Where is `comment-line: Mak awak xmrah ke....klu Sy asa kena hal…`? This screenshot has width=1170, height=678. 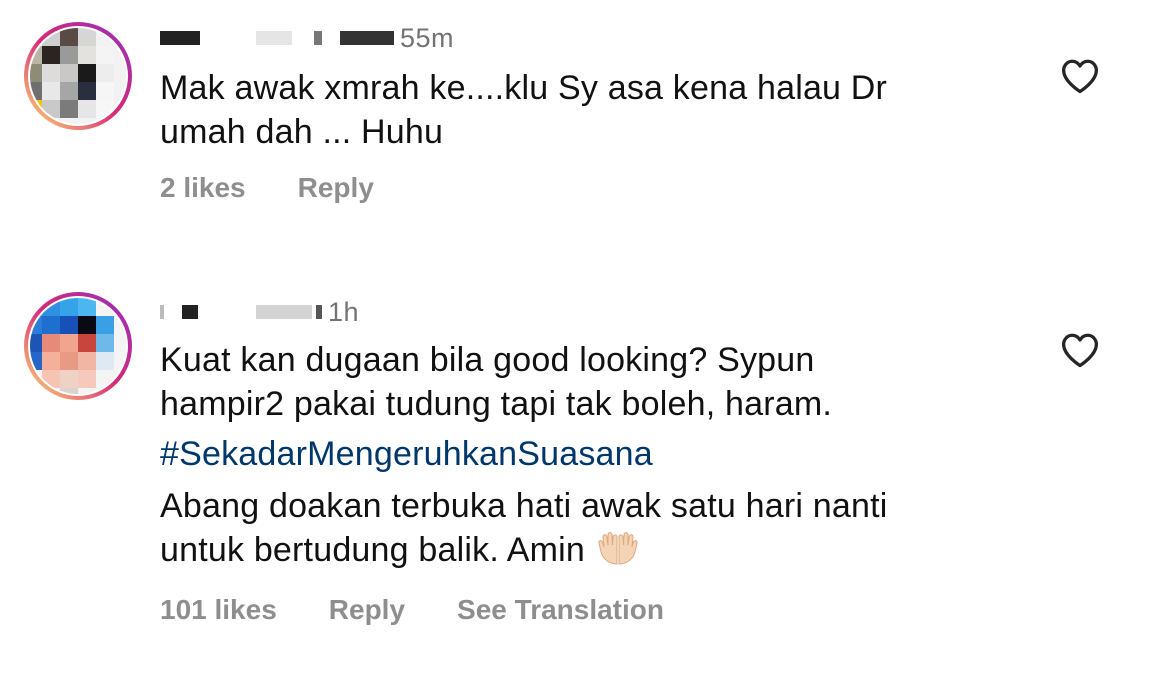
comment-line: Mak awak xmrah ke....klu Sy asa kena hal… is located at coordinates (524, 88).